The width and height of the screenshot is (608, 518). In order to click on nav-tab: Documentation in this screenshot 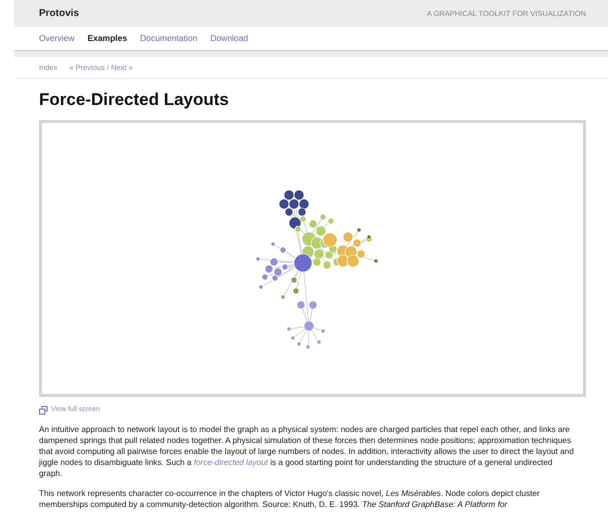, I will do `click(169, 38)`.